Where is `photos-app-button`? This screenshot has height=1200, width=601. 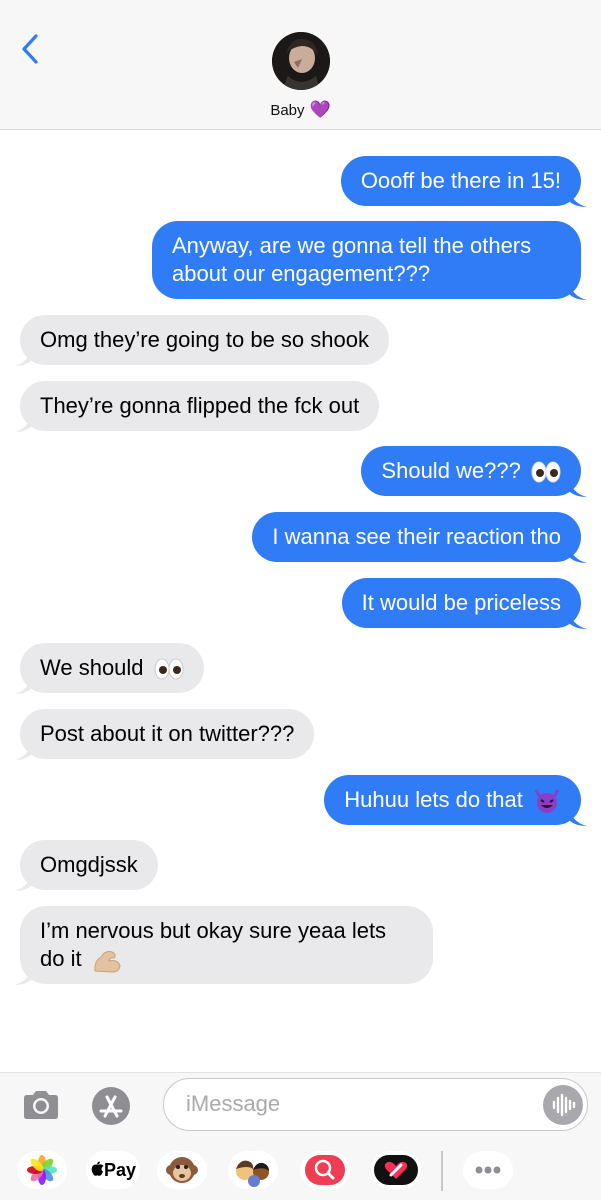 photos-app-button is located at coordinates (42, 1170).